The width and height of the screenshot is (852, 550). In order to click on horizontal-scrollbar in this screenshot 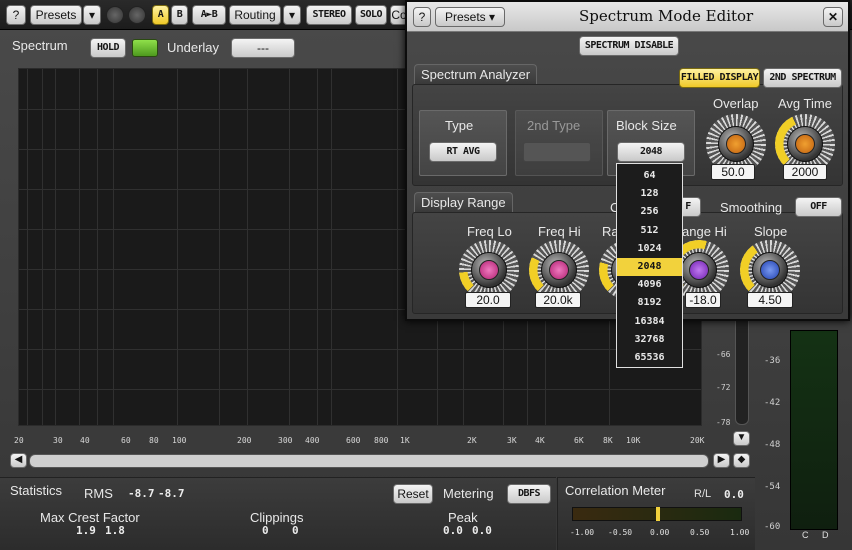, I will do `click(369, 461)`.